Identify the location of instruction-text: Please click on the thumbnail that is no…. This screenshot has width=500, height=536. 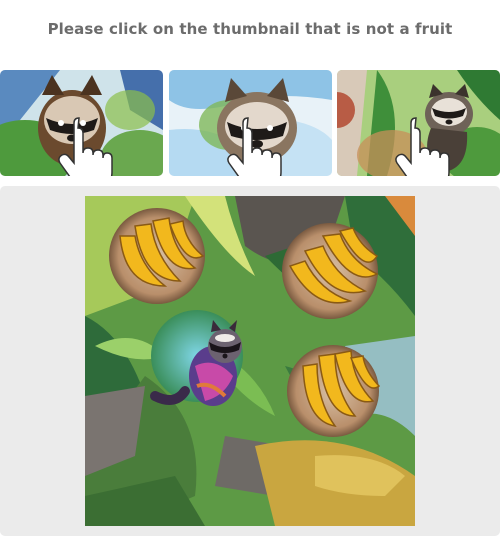
(250, 29).